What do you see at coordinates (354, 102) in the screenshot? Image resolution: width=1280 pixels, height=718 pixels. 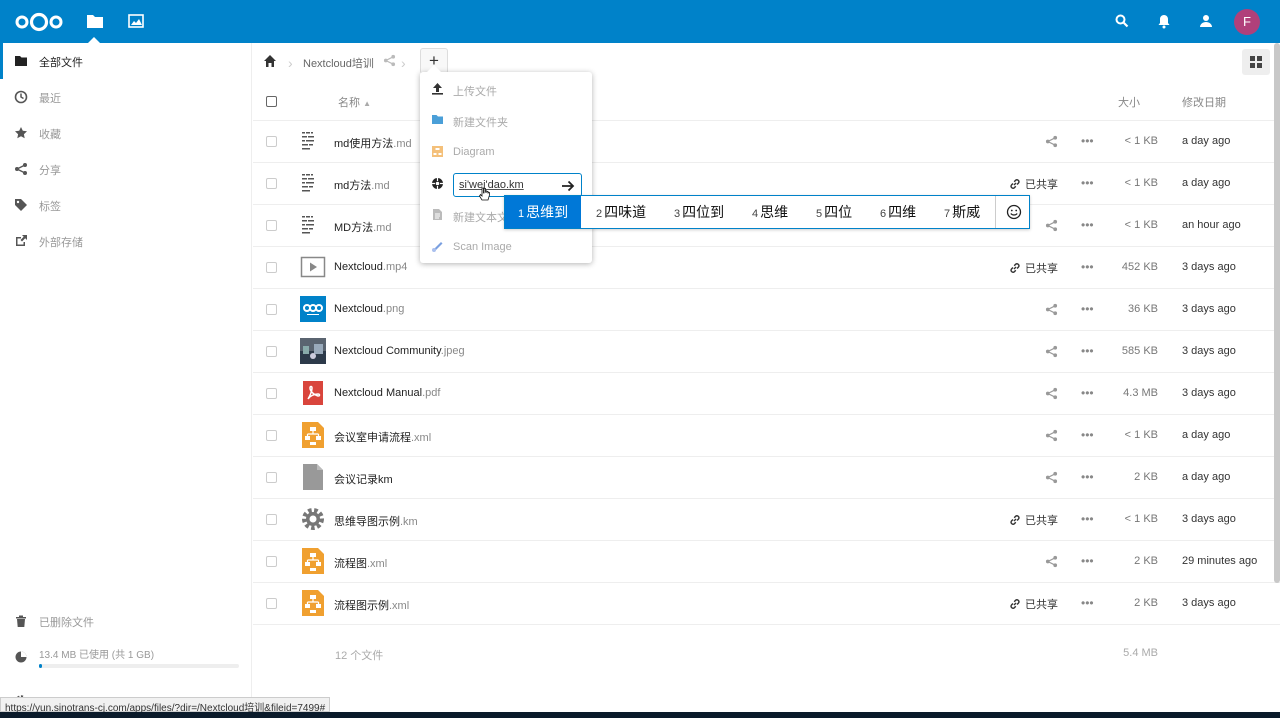 I see `column-header-name: 名称 ▲` at bounding box center [354, 102].